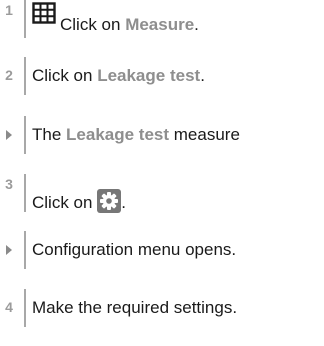  What do you see at coordinates (49, 134) in the screenshot?
I see `result-prefix: The` at bounding box center [49, 134].